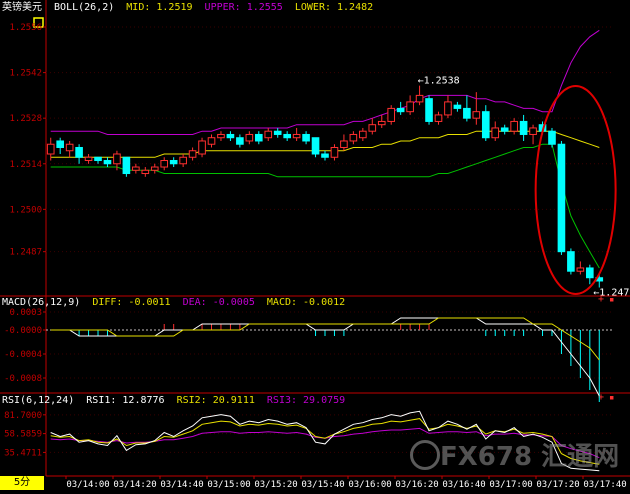  What do you see at coordinates (463, 485) in the screenshot?
I see `x-tick-label-8: 03/16:40` at bounding box center [463, 485].